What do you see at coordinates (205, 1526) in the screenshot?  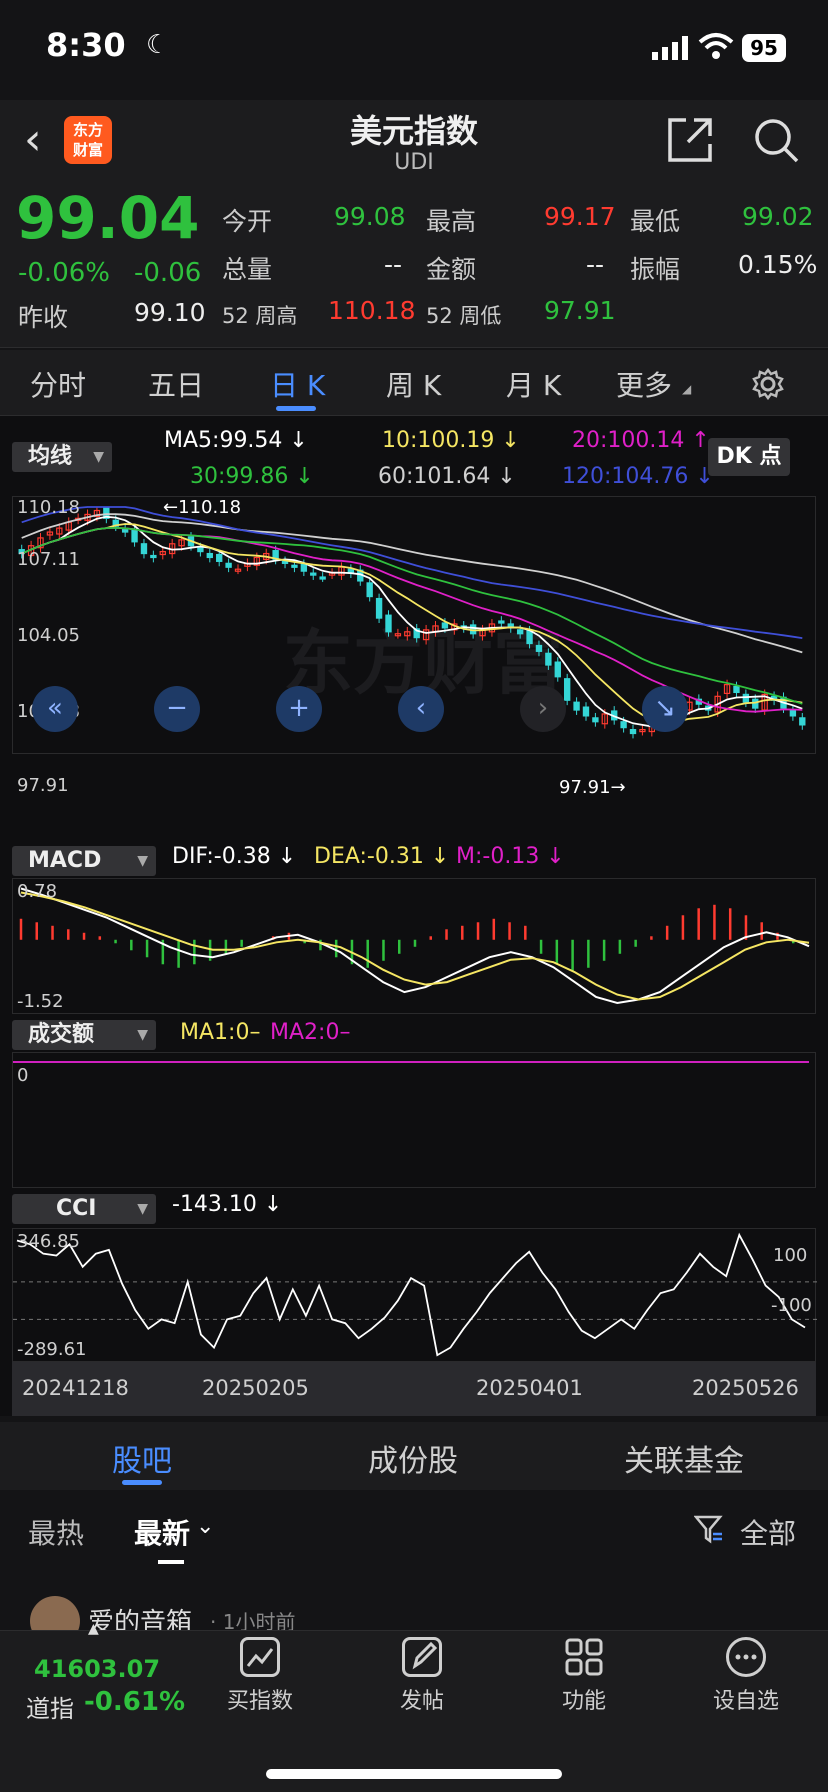 I see `chevron-down-icon: ⌄` at bounding box center [205, 1526].